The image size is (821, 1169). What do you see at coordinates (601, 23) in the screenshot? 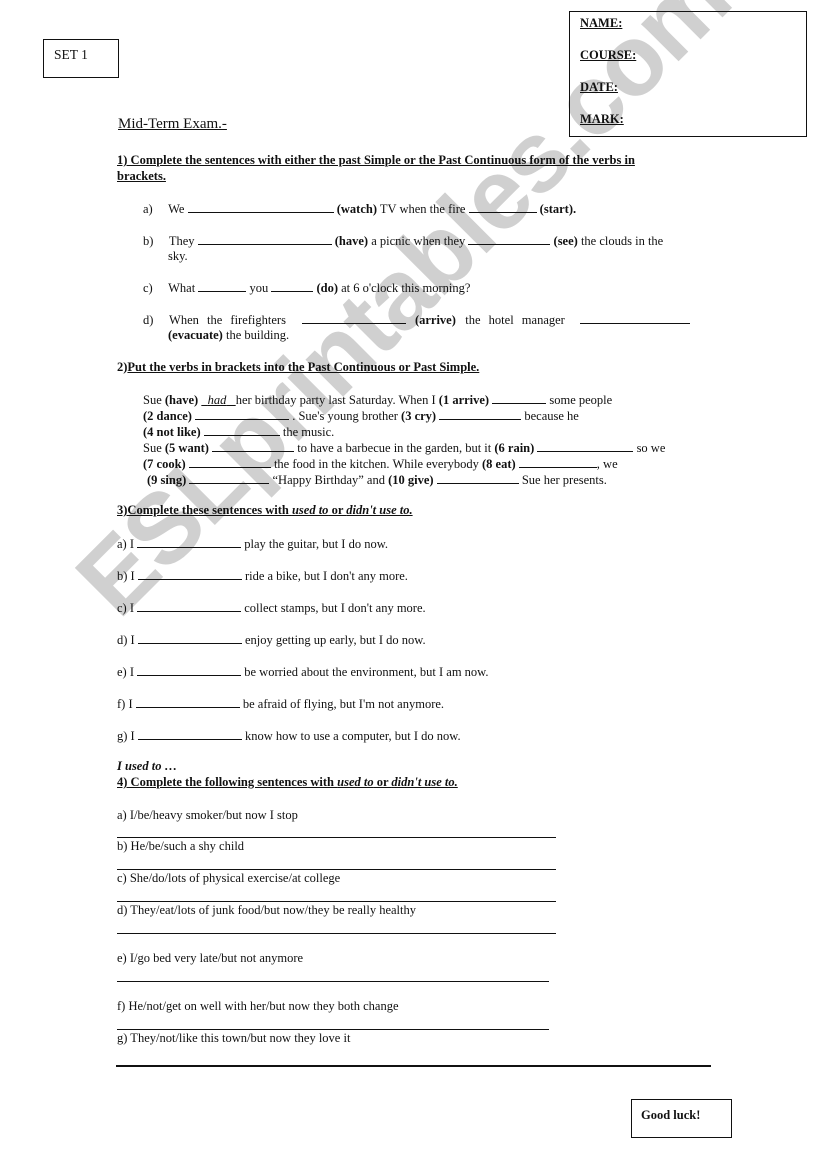
I see `name-field-label: NAME:` at bounding box center [601, 23].